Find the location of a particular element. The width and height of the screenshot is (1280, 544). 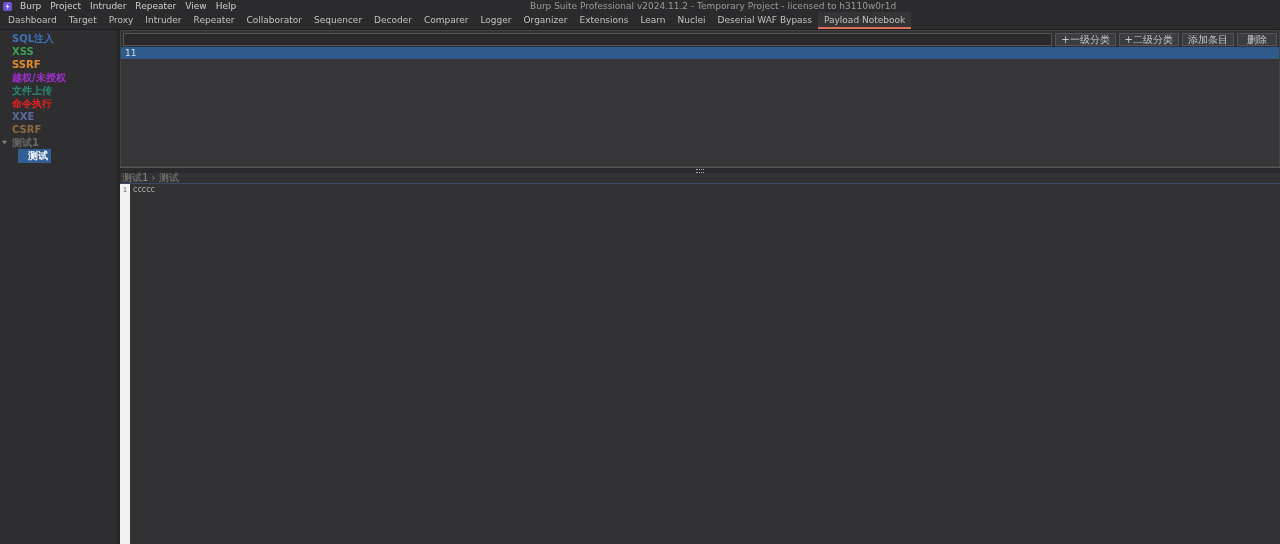

toolbar-button: +二级分类 is located at coordinates (1148, 39).